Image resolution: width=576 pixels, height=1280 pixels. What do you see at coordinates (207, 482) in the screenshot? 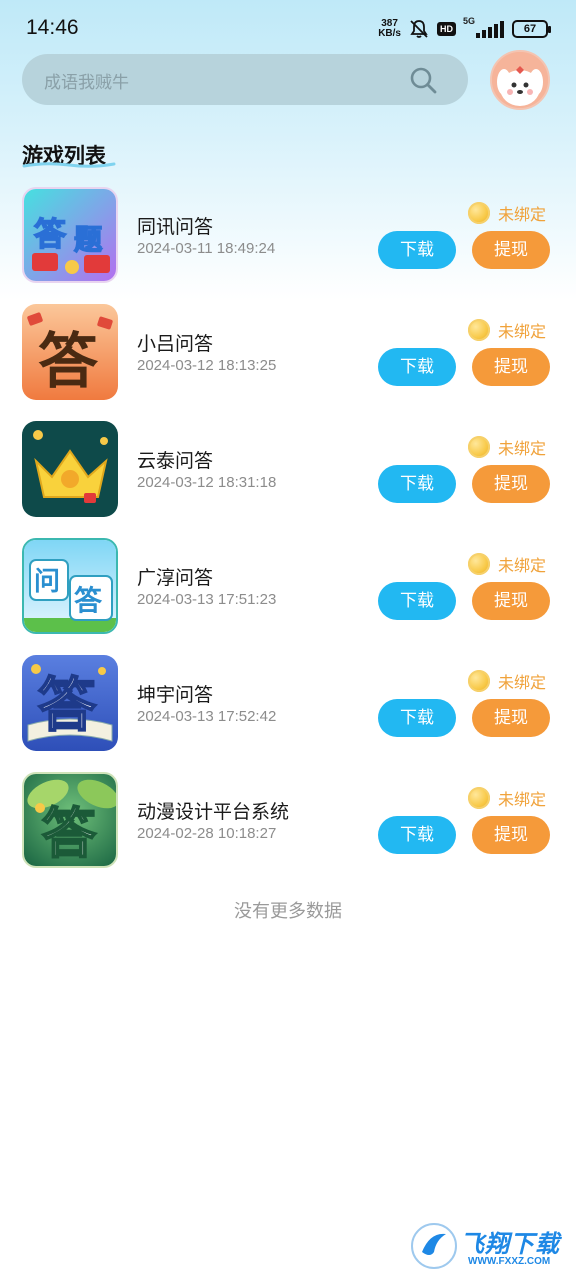
I see `item-date: 2024-03-12 18:31:18` at bounding box center [207, 482].